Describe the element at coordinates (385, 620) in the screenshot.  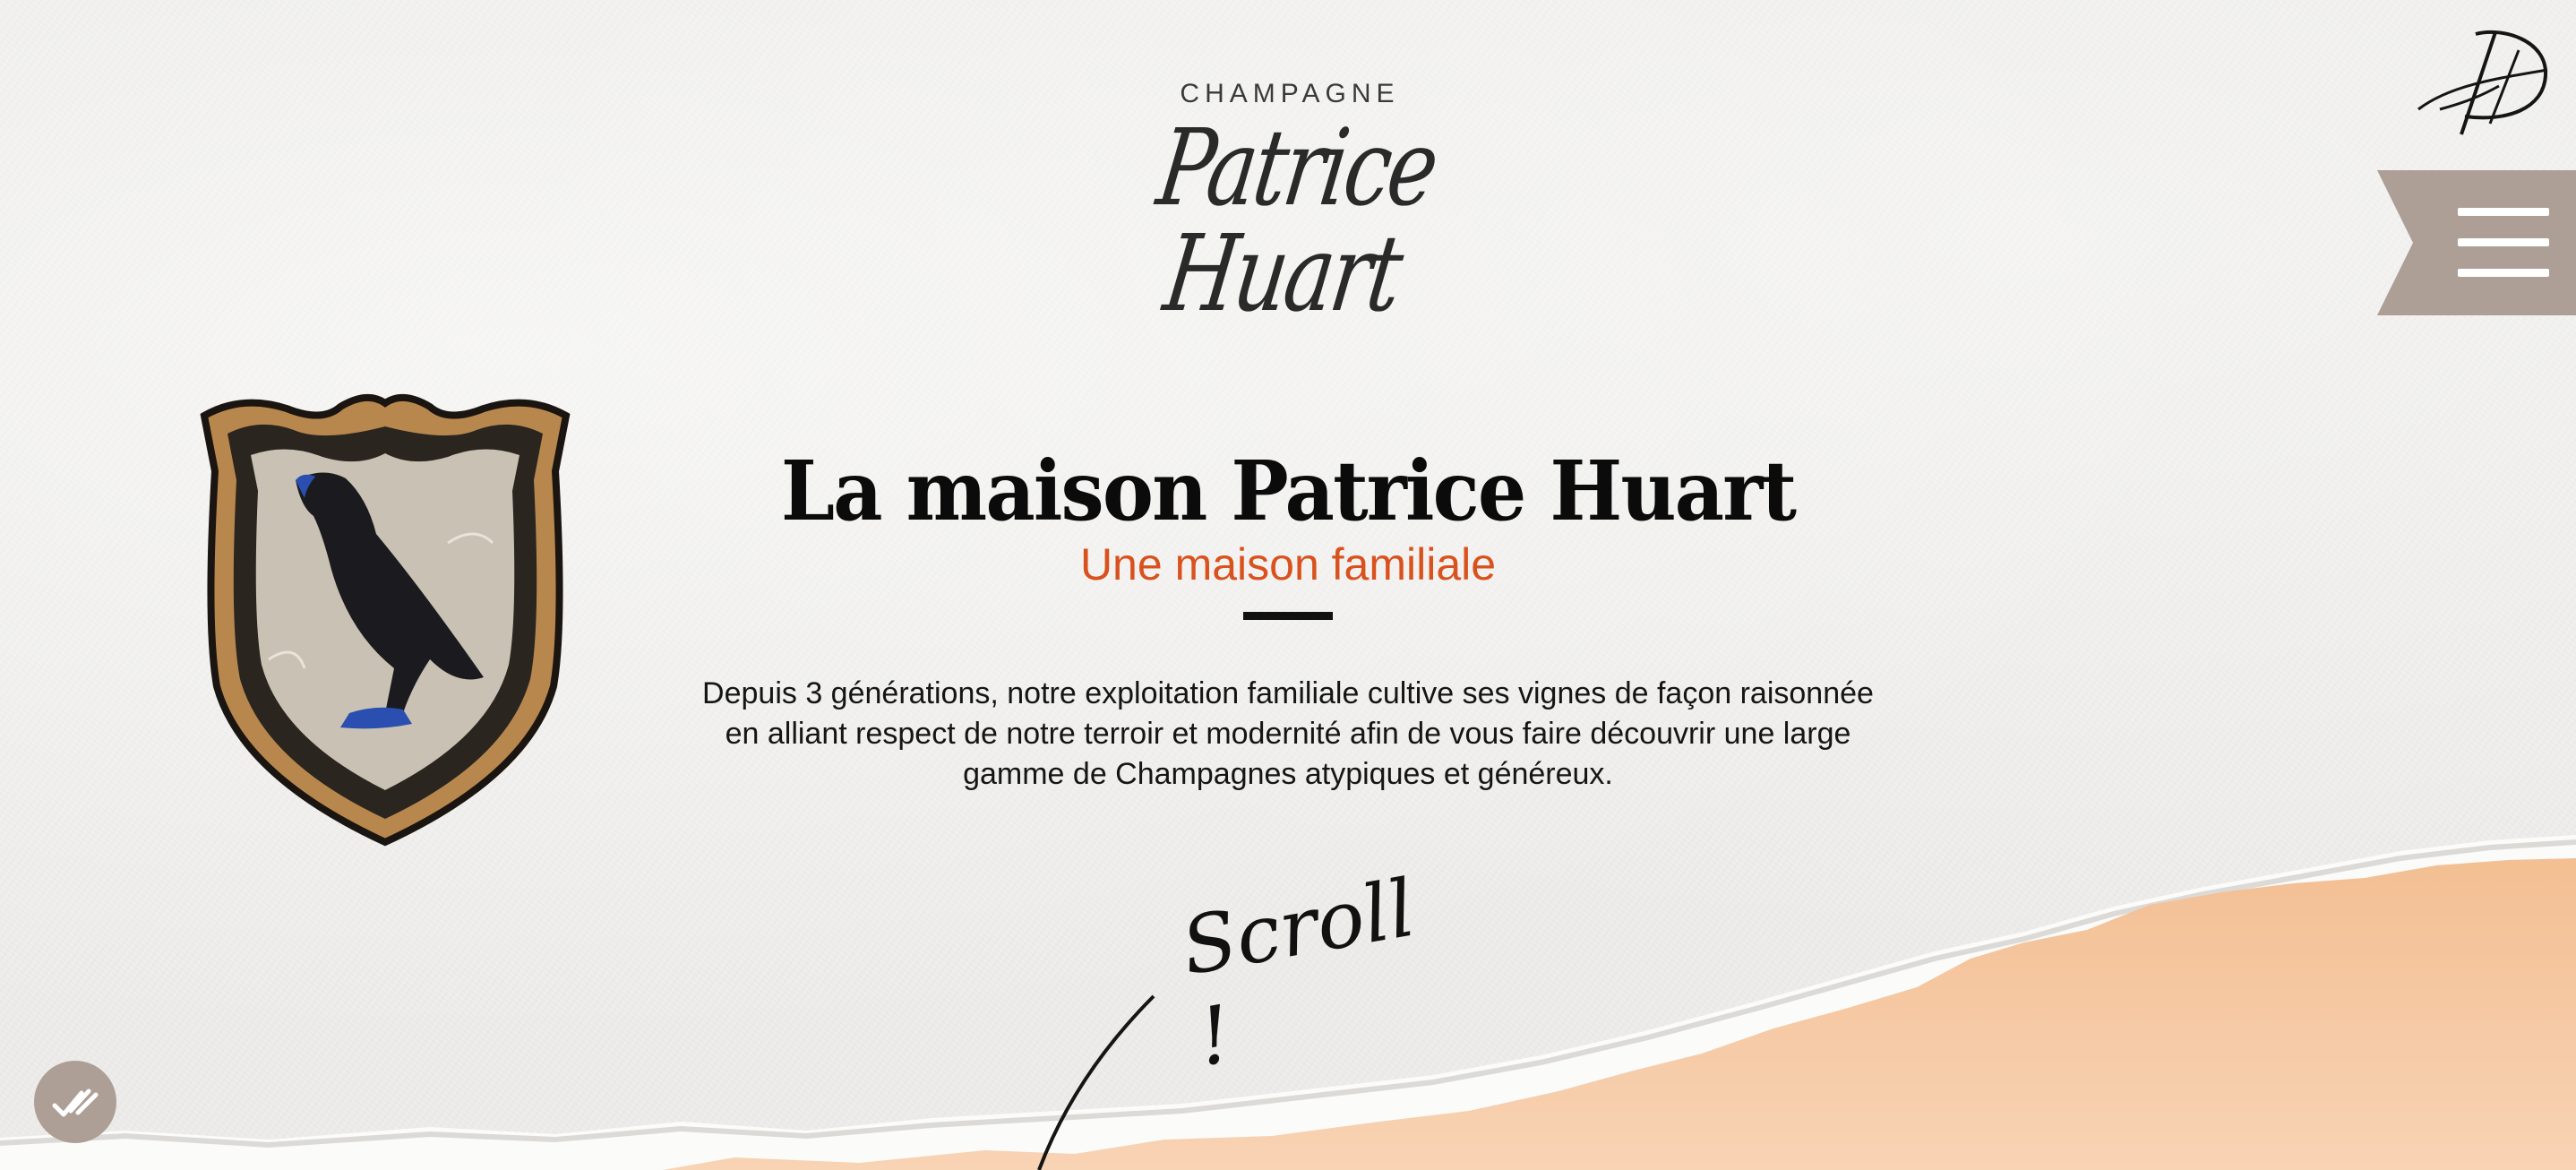
I see `falcon-crest-image` at that location.